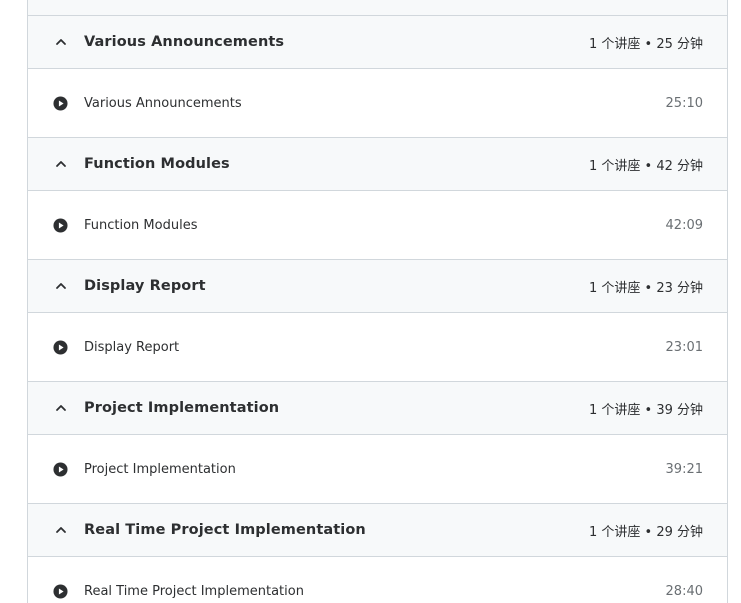 Image resolution: width=741 pixels, height=603 pixels. What do you see at coordinates (684, 225) in the screenshot?
I see `lecture-duration: 42:09` at bounding box center [684, 225].